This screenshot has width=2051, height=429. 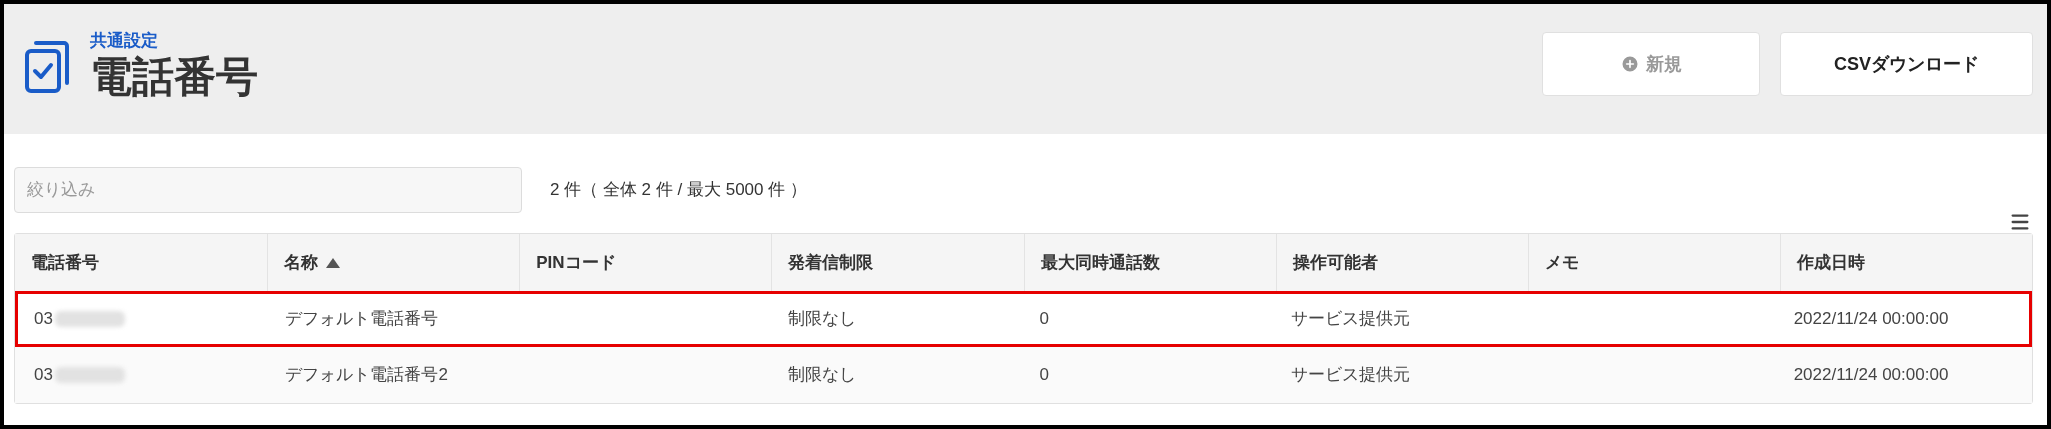 What do you see at coordinates (1630, 64) in the screenshot?
I see `plus-circle-icon` at bounding box center [1630, 64].